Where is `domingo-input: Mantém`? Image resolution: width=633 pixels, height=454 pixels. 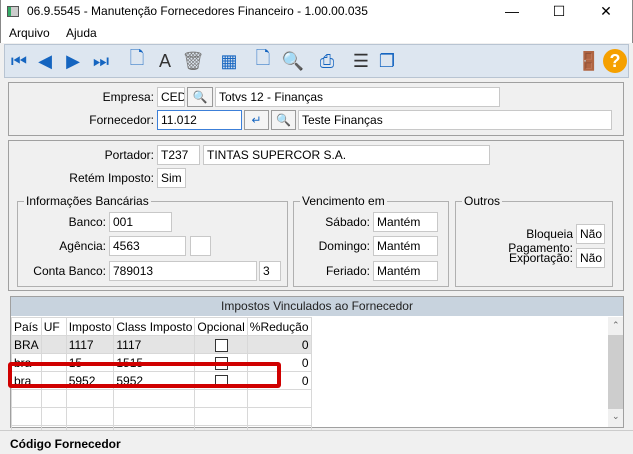
domingo-input: Mantém is located at coordinates (405, 246).